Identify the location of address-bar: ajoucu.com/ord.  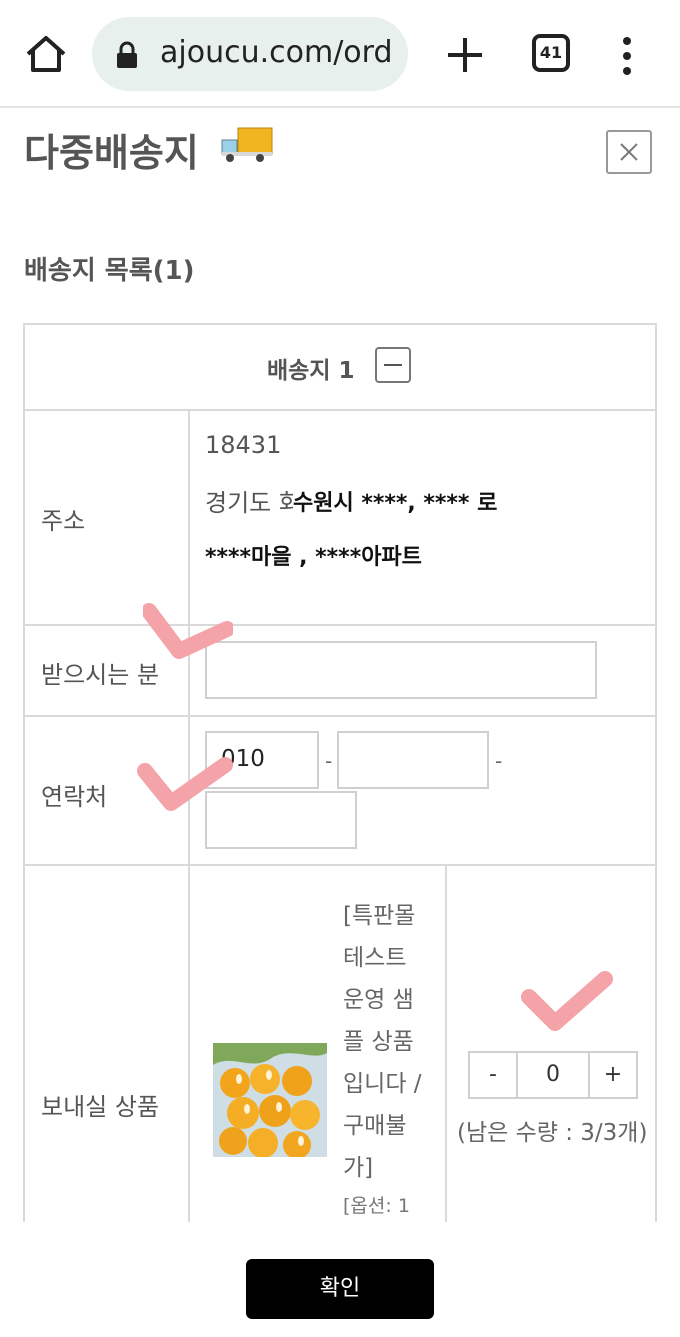
(250, 54).